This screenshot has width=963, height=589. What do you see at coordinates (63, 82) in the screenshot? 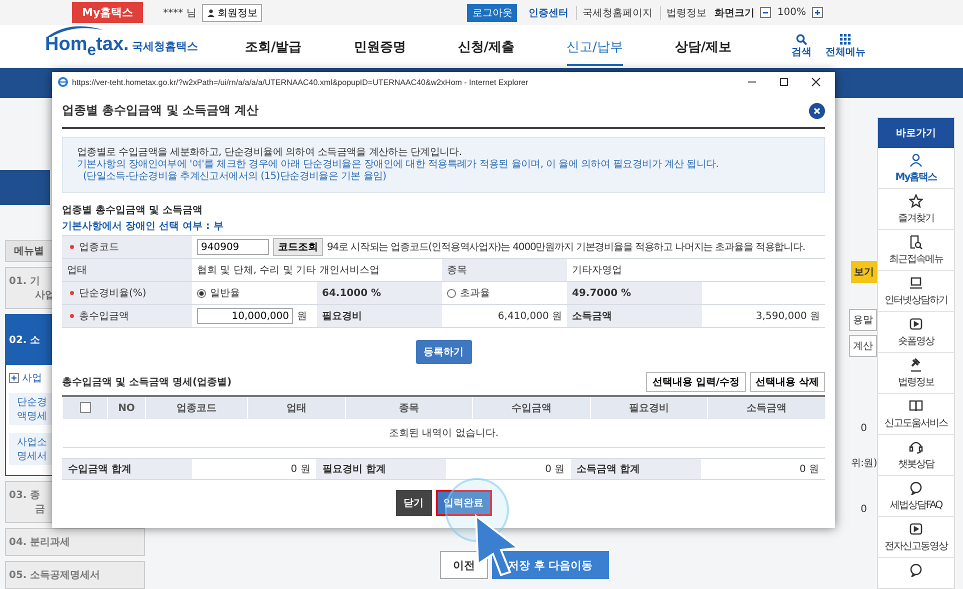
I see `browser-icon` at bounding box center [63, 82].